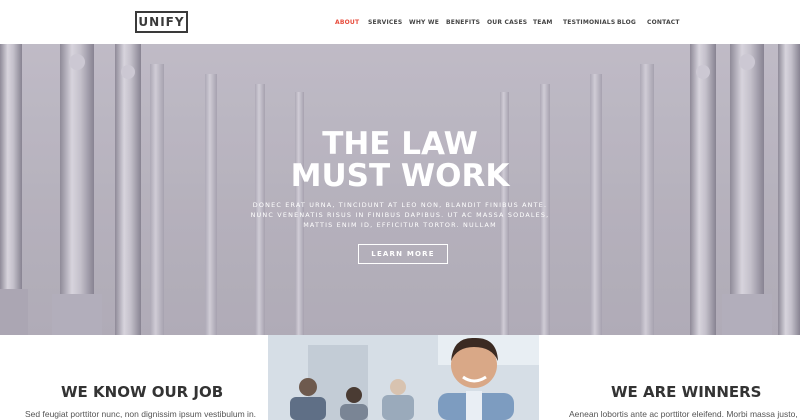 The image size is (800, 420). Describe the element at coordinates (589, 22) in the screenshot. I see `nav-item-testimonials: TESTIMONIALS` at that location.